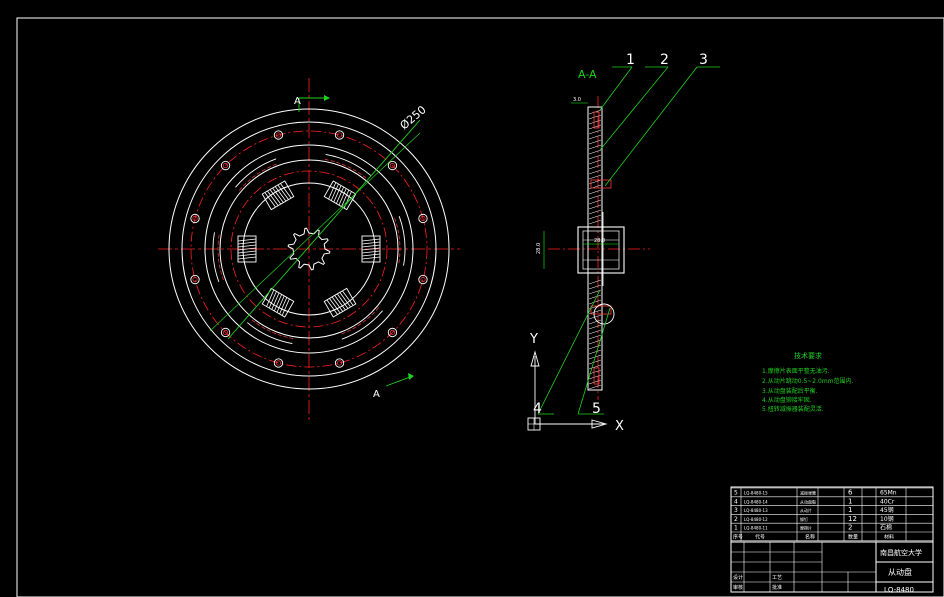 Image resolution: width=944 pixels, height=597 pixels. What do you see at coordinates (756, 519) in the screenshot?
I see `bom-code: LQ-8480-12` at bounding box center [756, 519].